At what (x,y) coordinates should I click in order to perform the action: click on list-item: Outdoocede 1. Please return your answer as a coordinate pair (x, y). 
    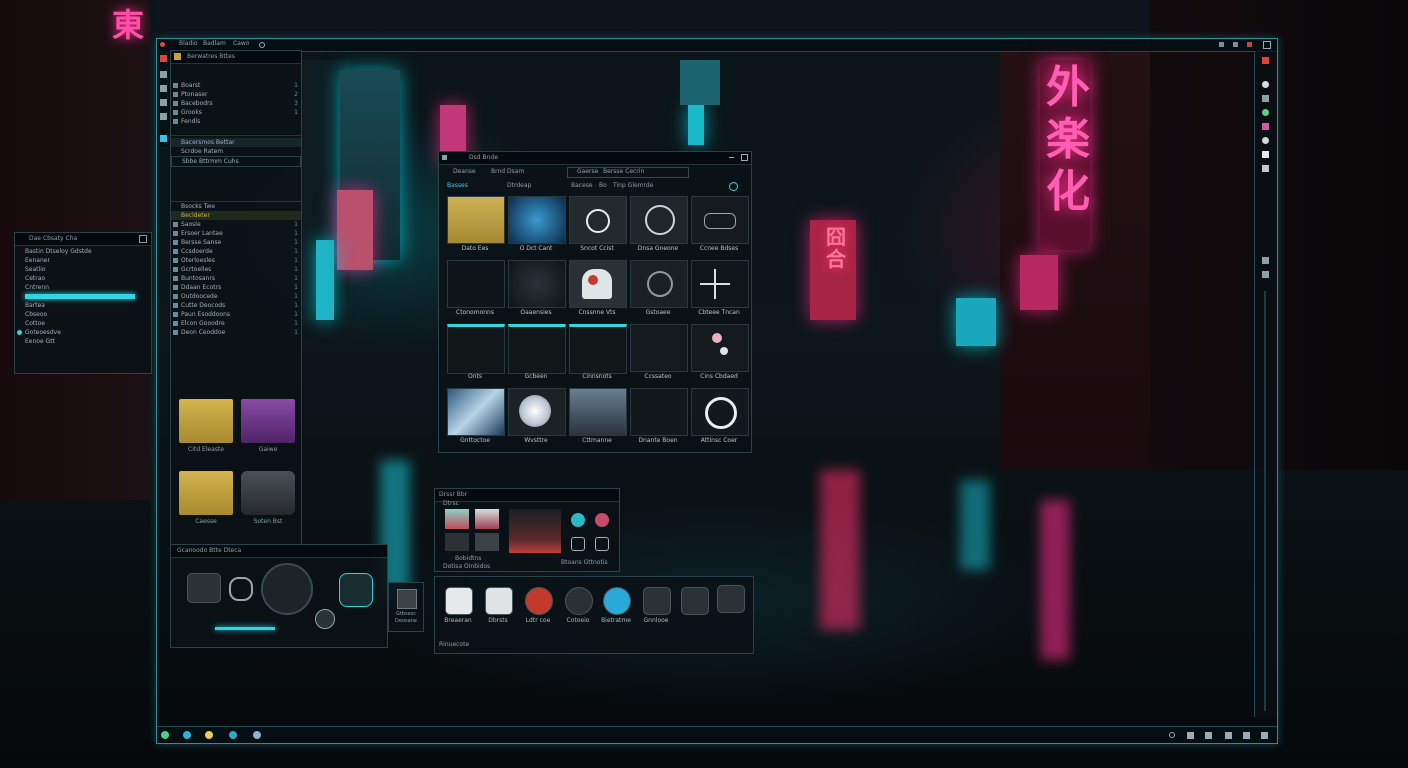
    Looking at the image, I should click on (236, 296).